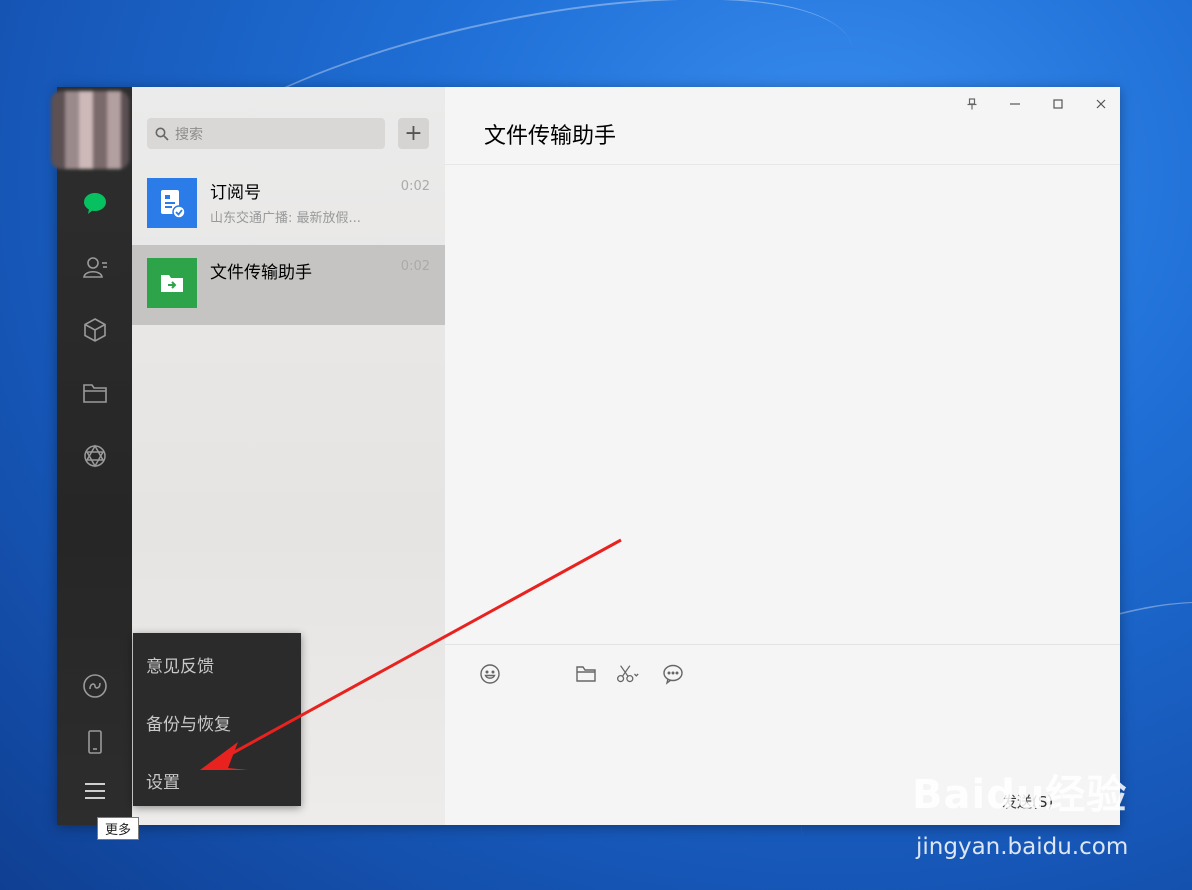 Image resolution: width=1192 pixels, height=890 pixels. I want to click on search-placeholder: 搜索, so click(189, 134).